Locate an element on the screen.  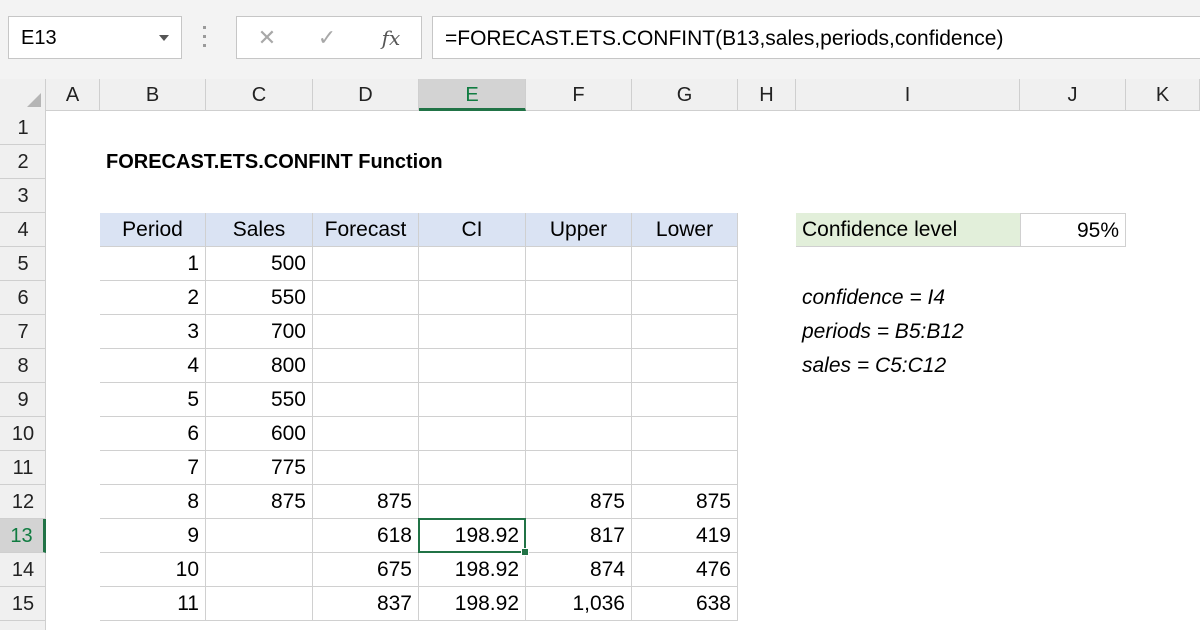
chevron-down-icon is located at coordinates (164, 38).